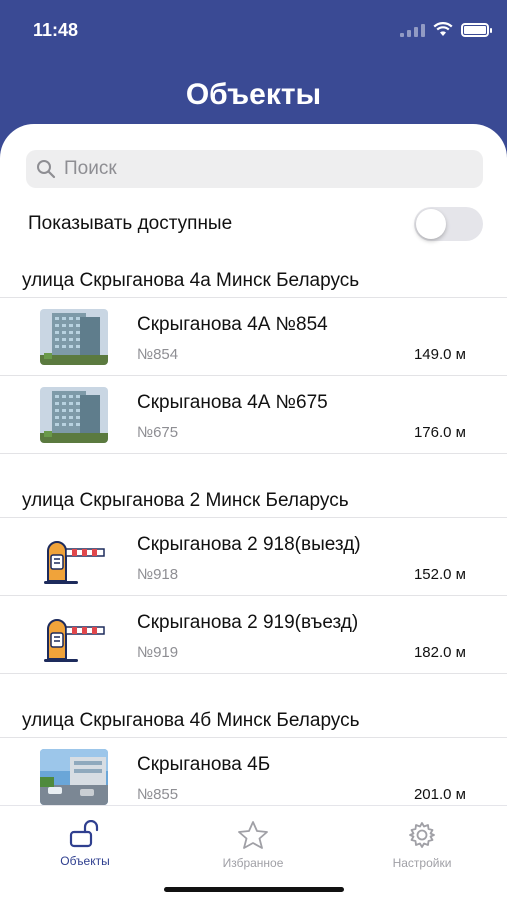  Describe the element at coordinates (84, 834) in the screenshot. I see `unlocked-padlock-icon` at that location.